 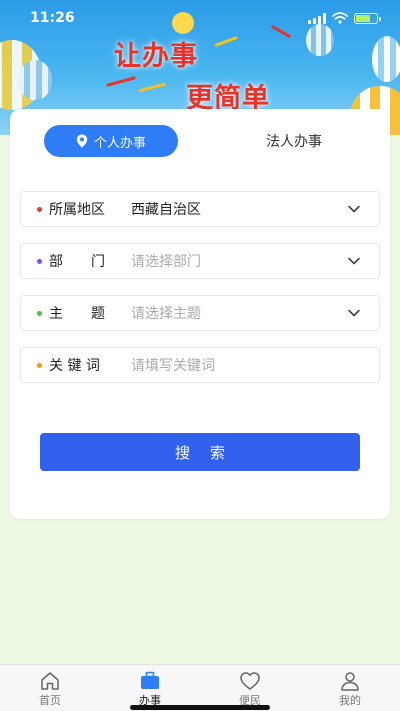 What do you see at coordinates (250, 681) in the screenshot?
I see `heart-icon` at bounding box center [250, 681].